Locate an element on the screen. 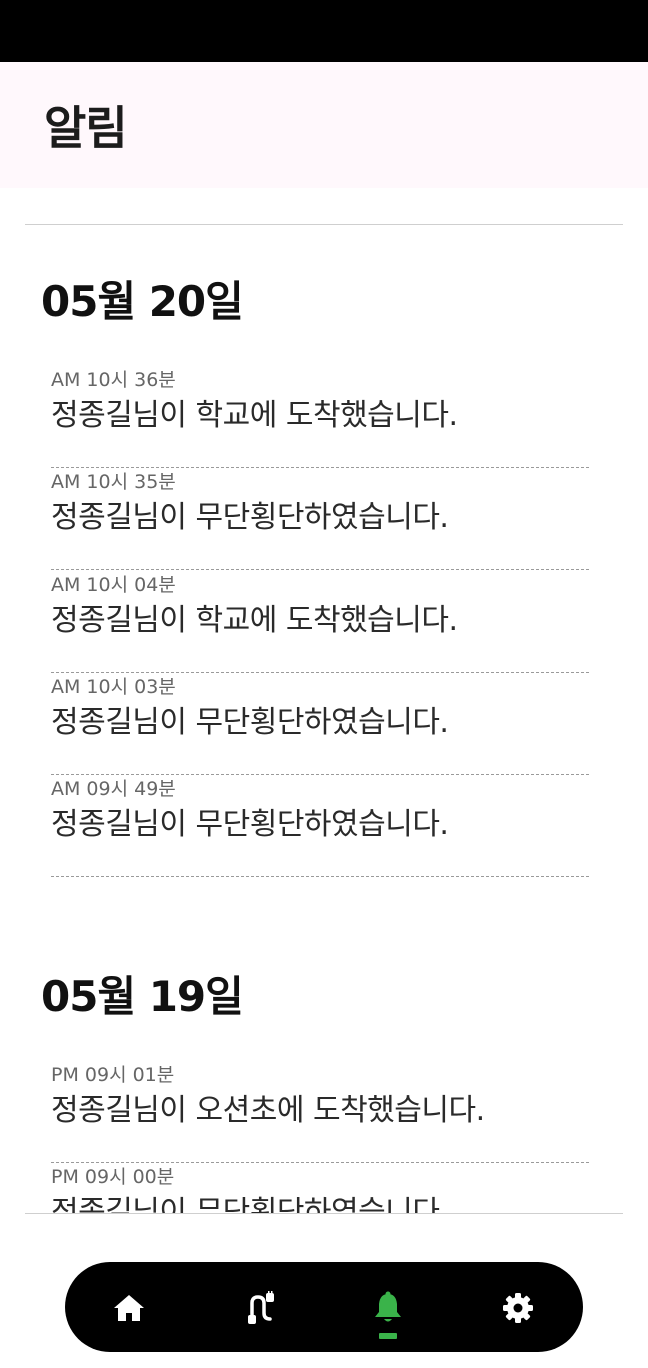 The width and height of the screenshot is (648, 1368). header: 알림 is located at coordinates (324, 125).